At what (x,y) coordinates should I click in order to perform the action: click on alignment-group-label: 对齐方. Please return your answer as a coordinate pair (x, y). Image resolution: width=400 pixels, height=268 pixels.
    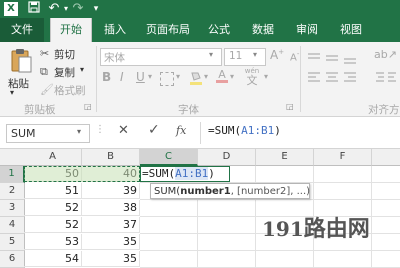
    Looking at the image, I should click on (384, 110).